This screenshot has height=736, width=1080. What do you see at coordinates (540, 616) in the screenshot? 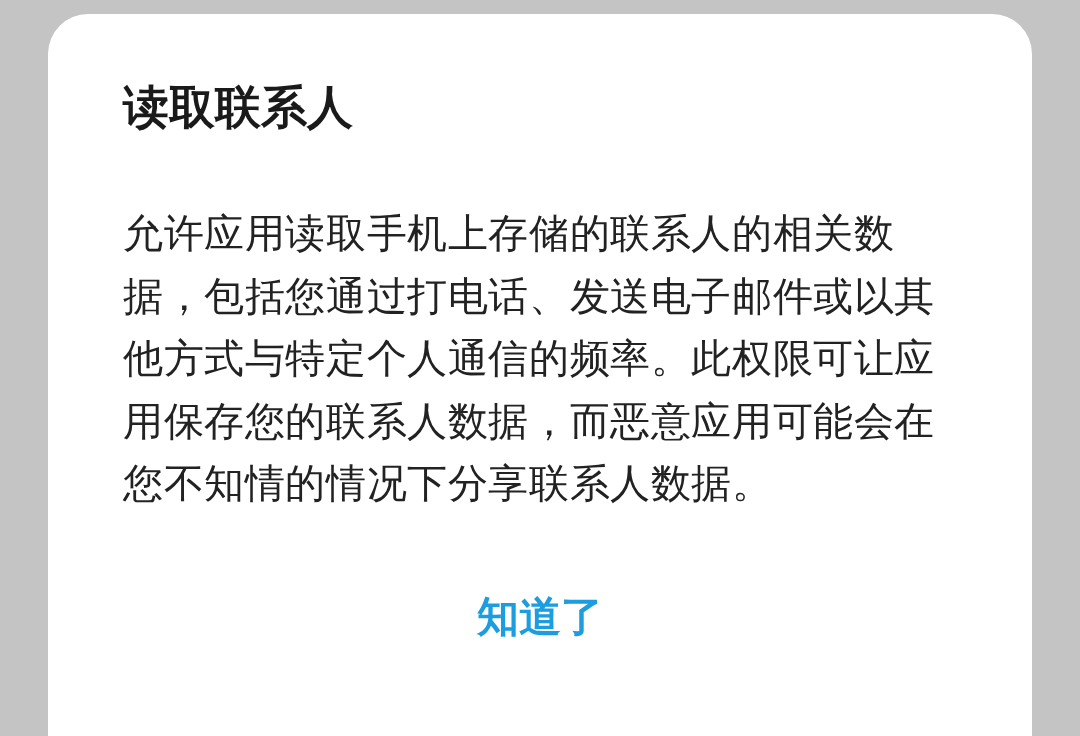
I see `acknowledge-button: 知道了` at bounding box center [540, 616].